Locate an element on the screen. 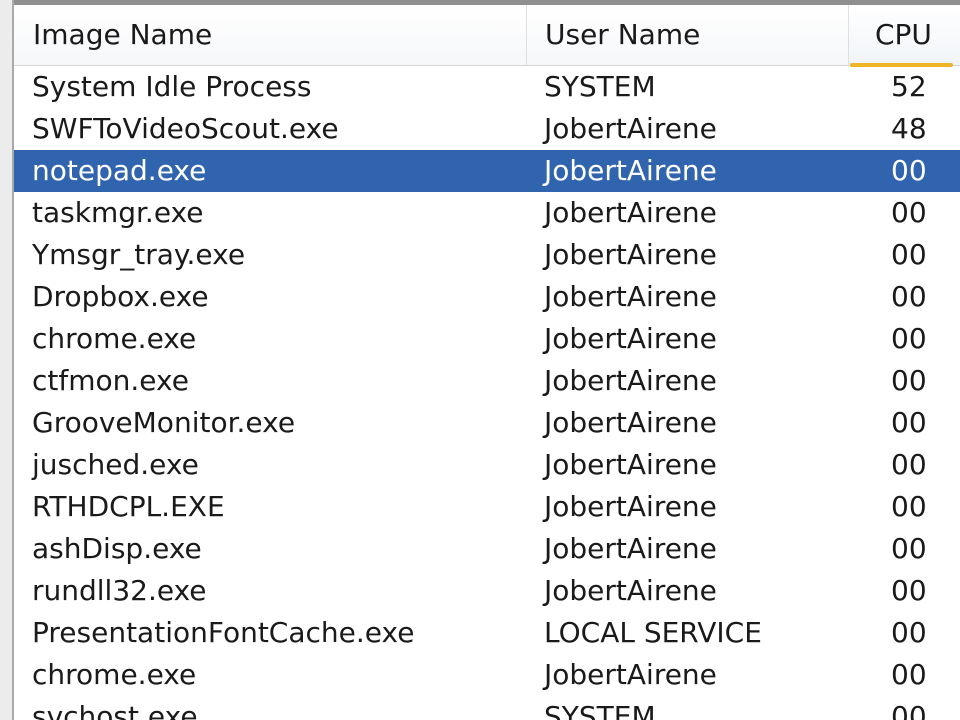 This screenshot has width=960, height=720. image-name-cell: Dropbox.exe is located at coordinates (120, 296).